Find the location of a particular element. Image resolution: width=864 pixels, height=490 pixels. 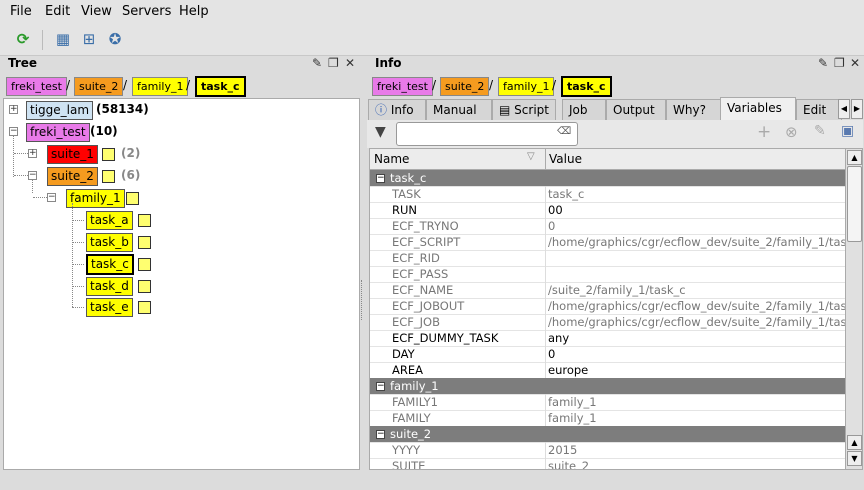

tab-scroll-left-icon: ◀ is located at coordinates (844, 109).